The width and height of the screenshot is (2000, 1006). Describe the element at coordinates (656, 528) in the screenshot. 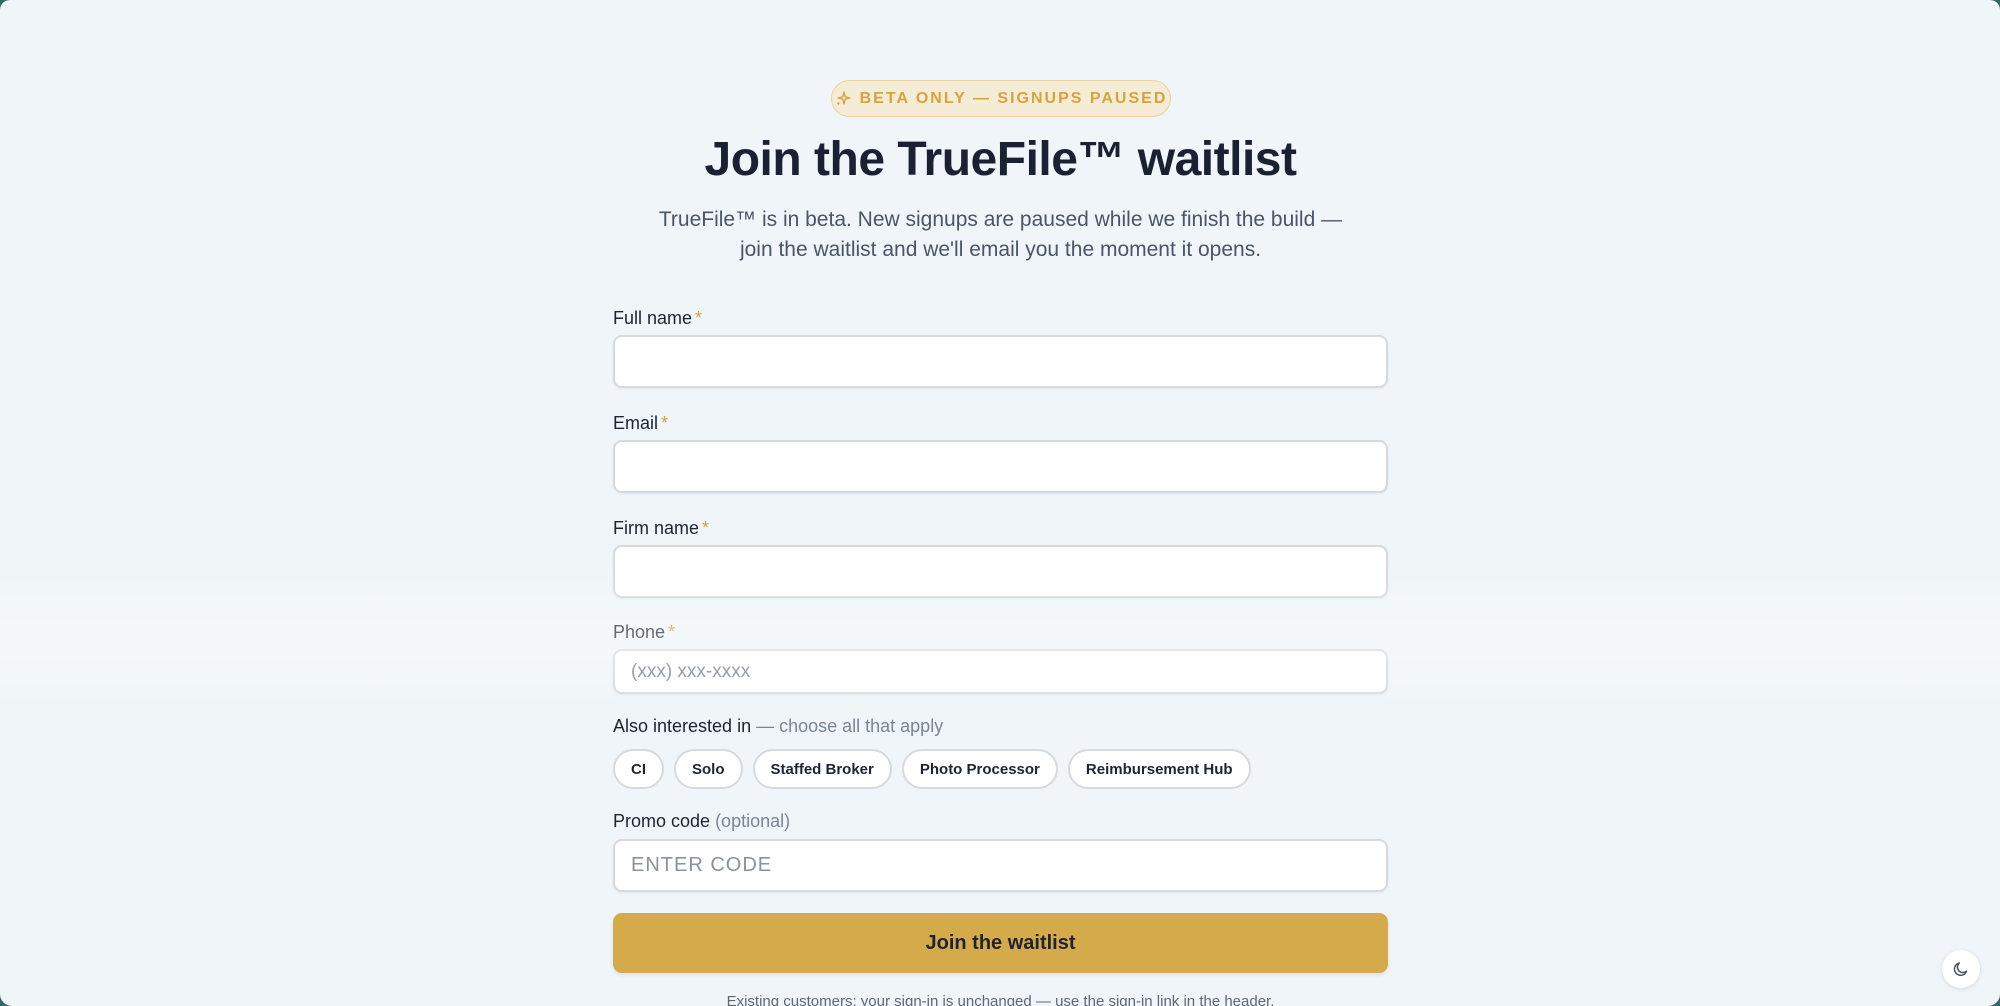

I see `firm-name-label-text: Firm name` at that location.